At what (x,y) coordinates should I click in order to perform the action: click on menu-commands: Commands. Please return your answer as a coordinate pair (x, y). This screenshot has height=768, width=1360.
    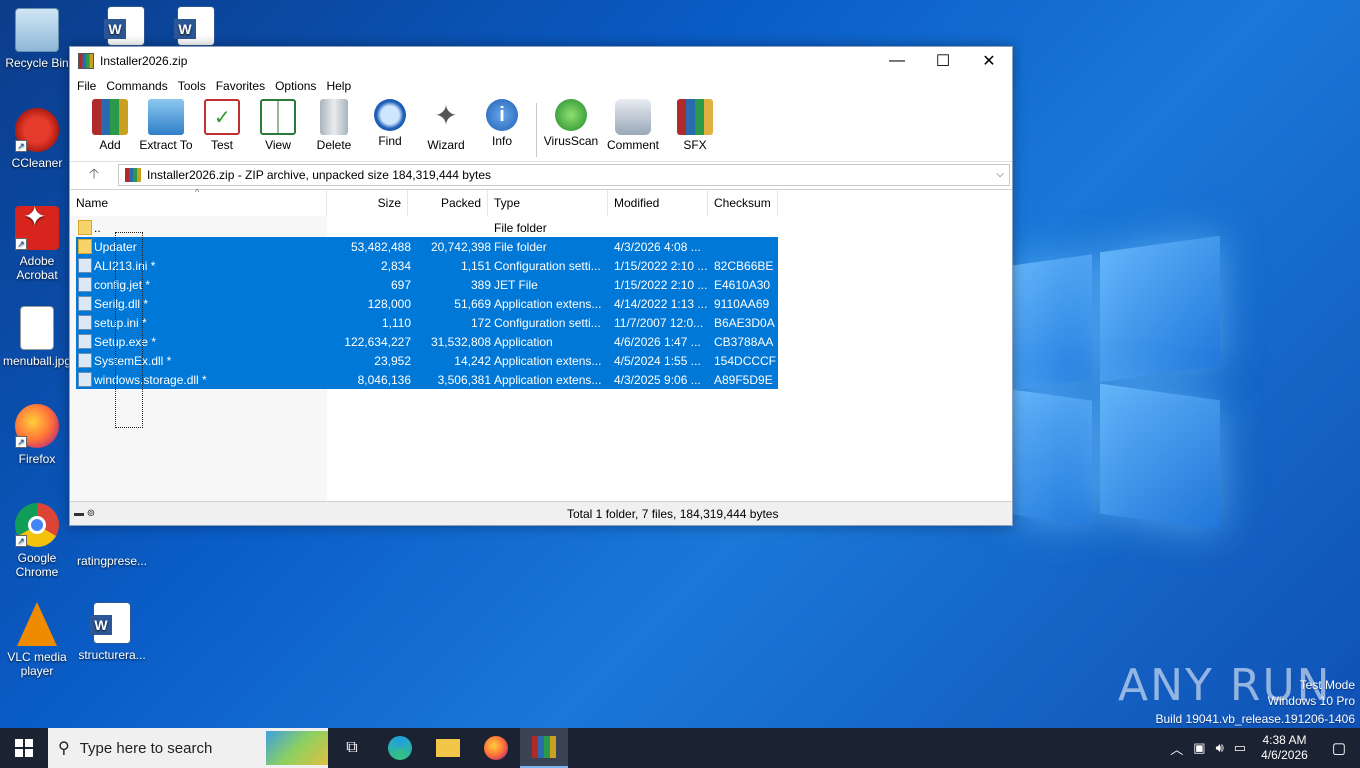
    Looking at the image, I should click on (136, 86).